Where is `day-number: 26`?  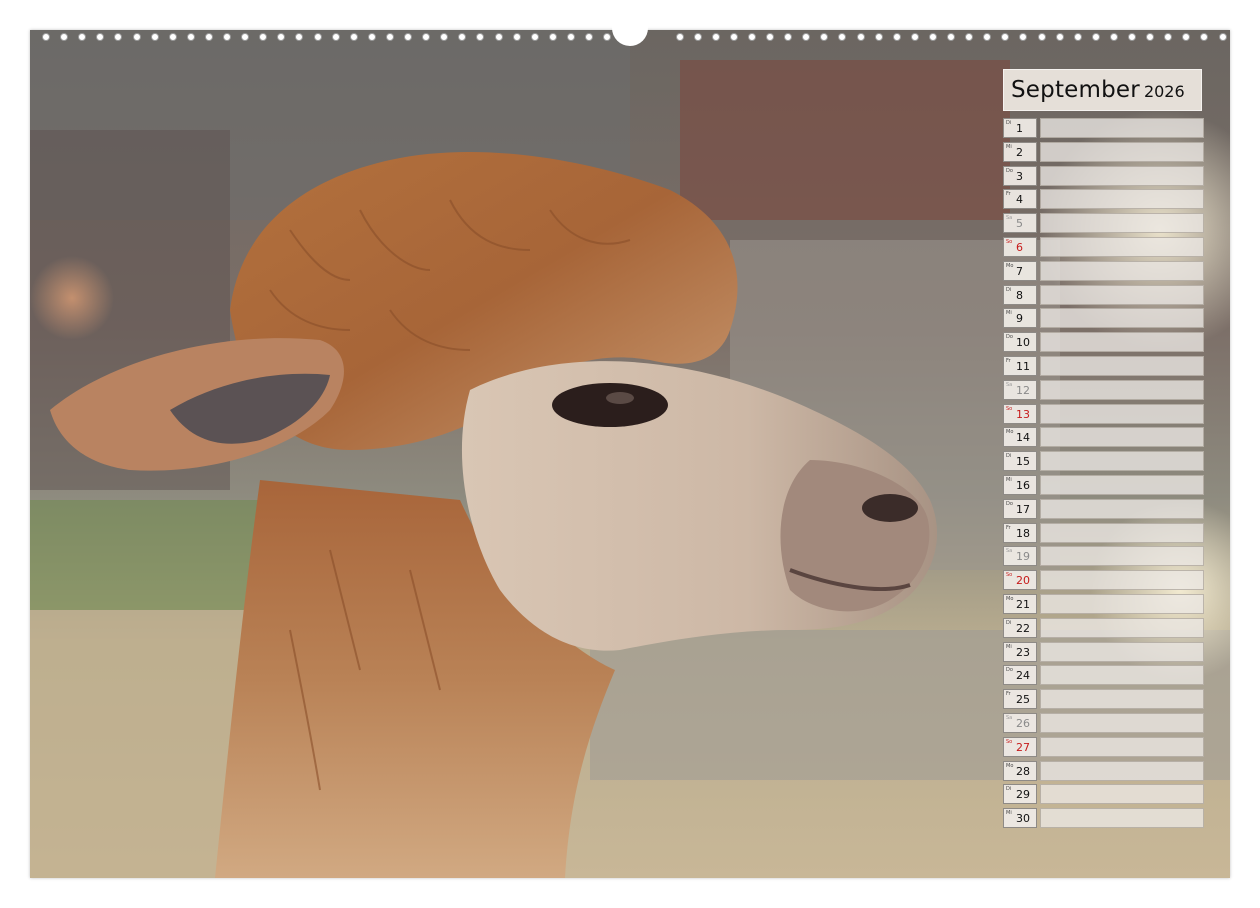 day-number: 26 is located at coordinates (1023, 723).